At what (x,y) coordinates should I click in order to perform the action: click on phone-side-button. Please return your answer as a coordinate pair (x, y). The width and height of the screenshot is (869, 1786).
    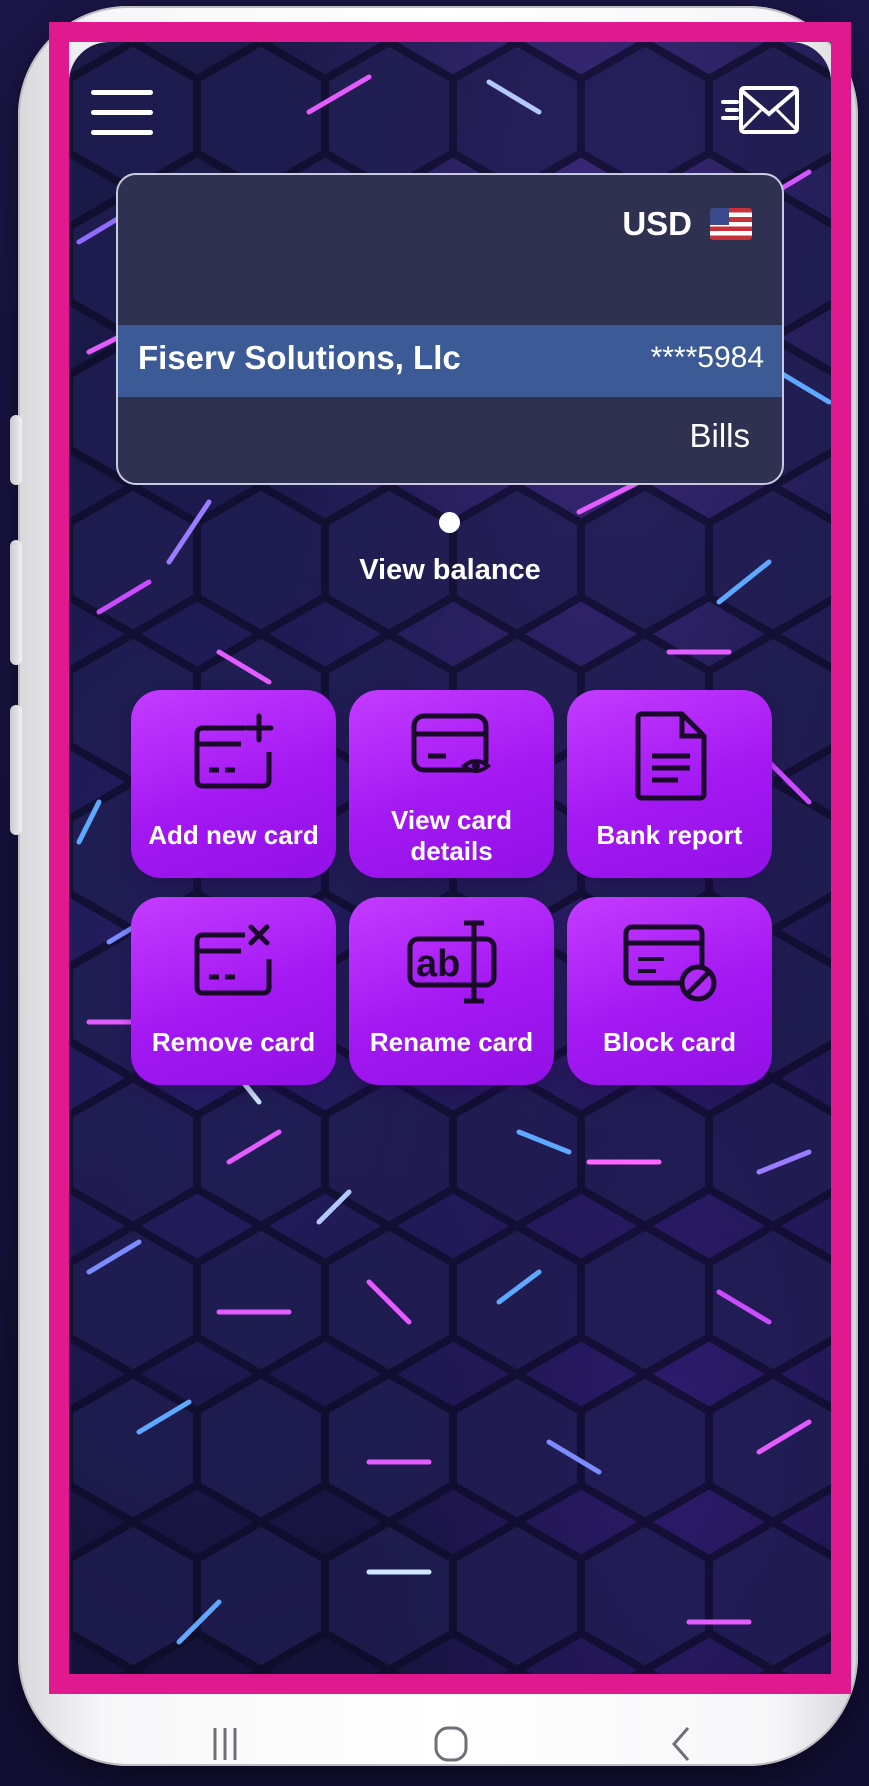
    Looking at the image, I should click on (16, 450).